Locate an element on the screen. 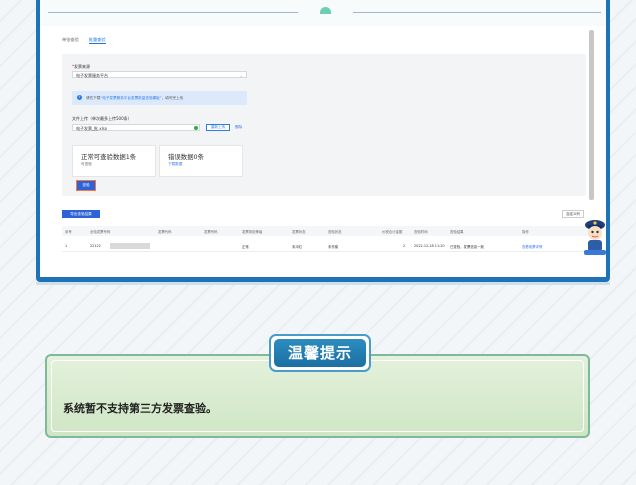 This screenshot has height=485, width=636. row-result: 已查验，发票信息一致 is located at coordinates (467, 247).